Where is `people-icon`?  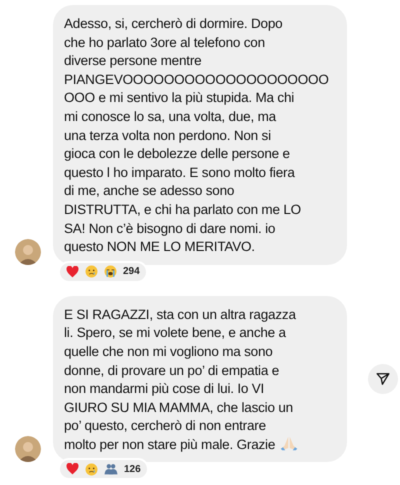
people-icon is located at coordinates (111, 469).